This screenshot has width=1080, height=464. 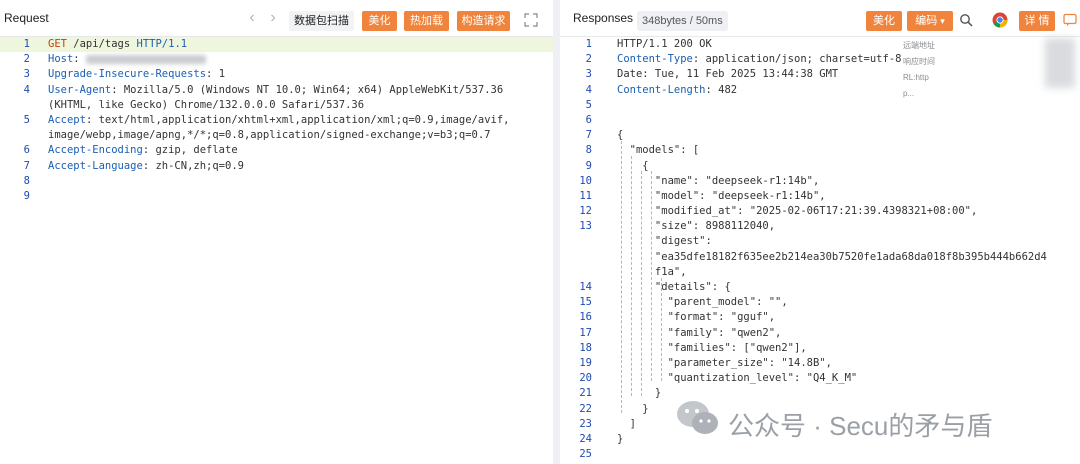 What do you see at coordinates (276, 45) in the screenshot?
I see `code-line: 1 GET /api/tags HTTP/1.1` at bounding box center [276, 45].